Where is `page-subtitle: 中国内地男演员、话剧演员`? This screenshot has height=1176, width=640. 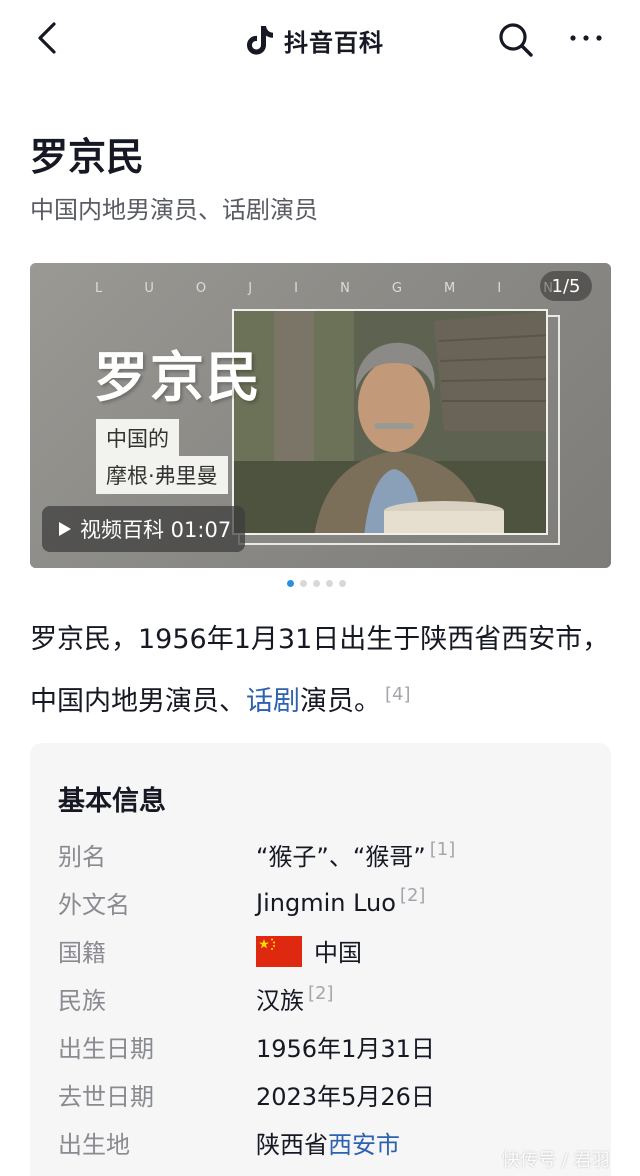 page-subtitle: 中国内地男演员、话剧演员 is located at coordinates (174, 210).